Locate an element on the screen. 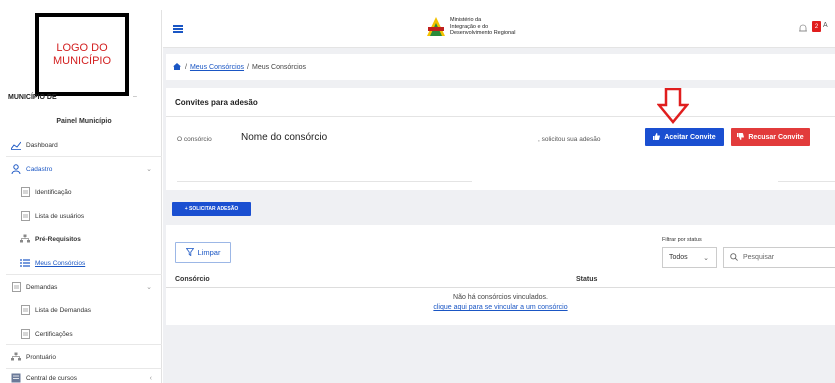 The height and width of the screenshot is (383, 835). invite-request-text: , solicitou sua adesão is located at coordinates (569, 139).